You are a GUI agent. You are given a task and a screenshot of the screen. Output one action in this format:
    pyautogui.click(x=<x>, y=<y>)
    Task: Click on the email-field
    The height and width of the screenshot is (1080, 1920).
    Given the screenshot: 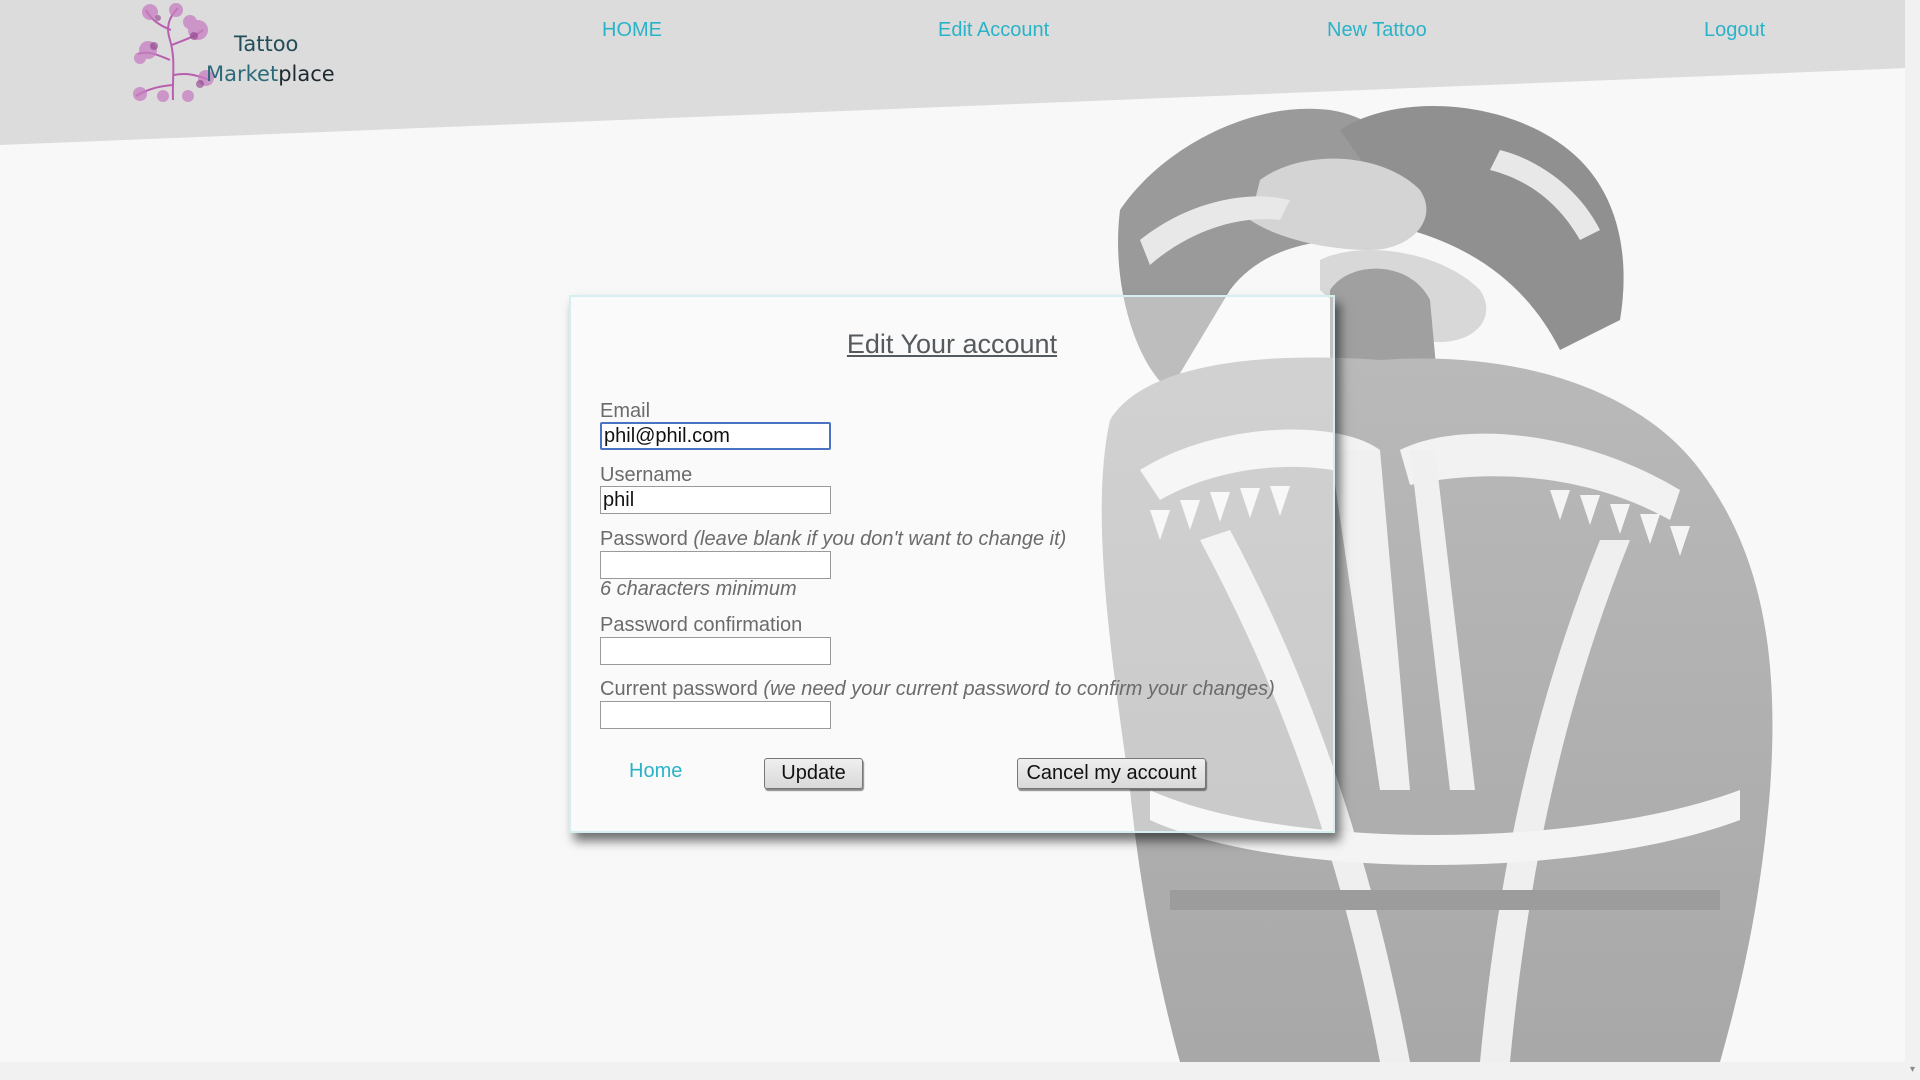 What is the action you would take?
    pyautogui.click(x=715, y=436)
    